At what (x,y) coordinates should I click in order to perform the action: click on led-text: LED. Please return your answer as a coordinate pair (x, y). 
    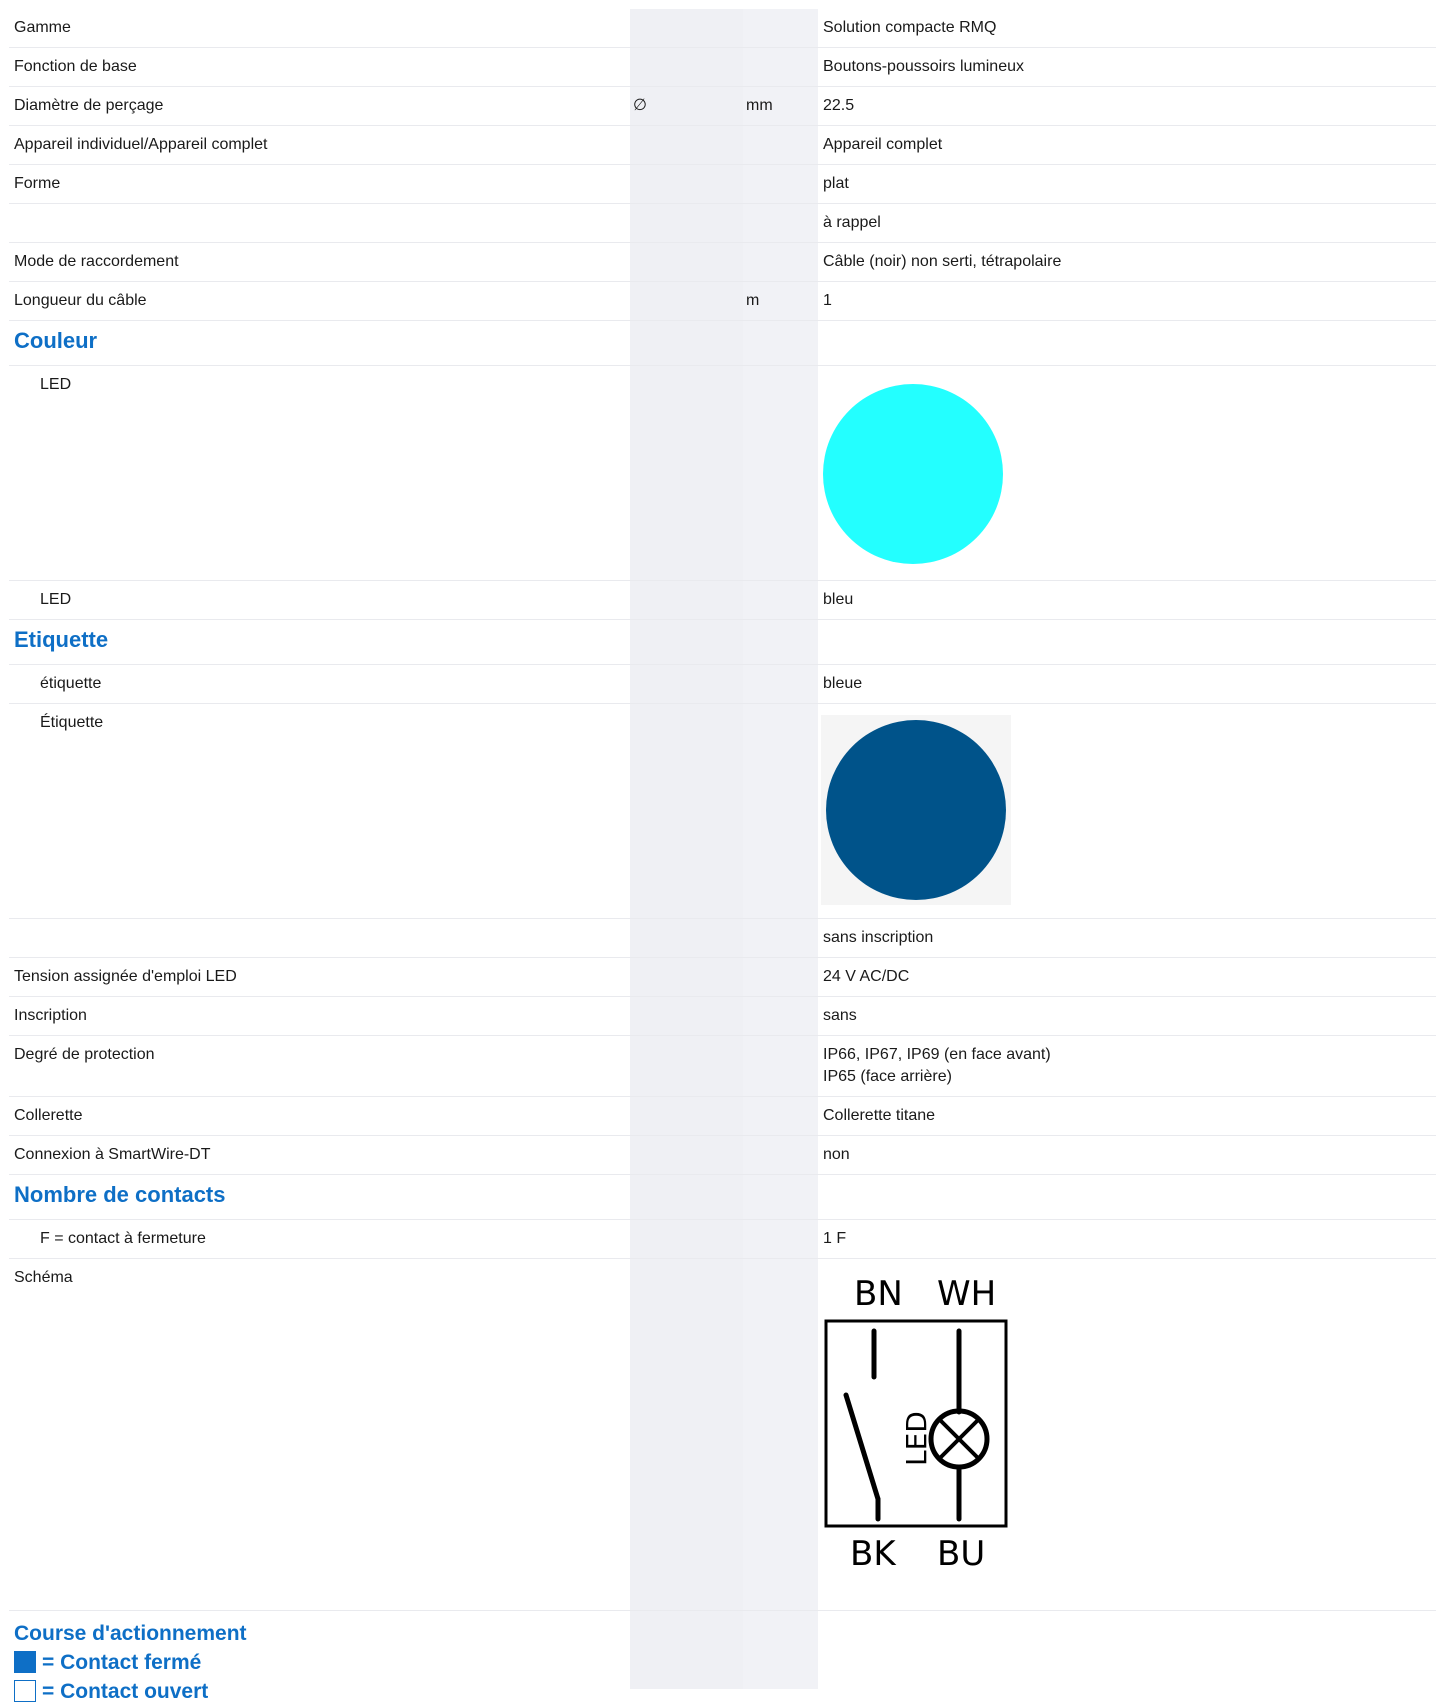
    Looking at the image, I should click on (916, 1438).